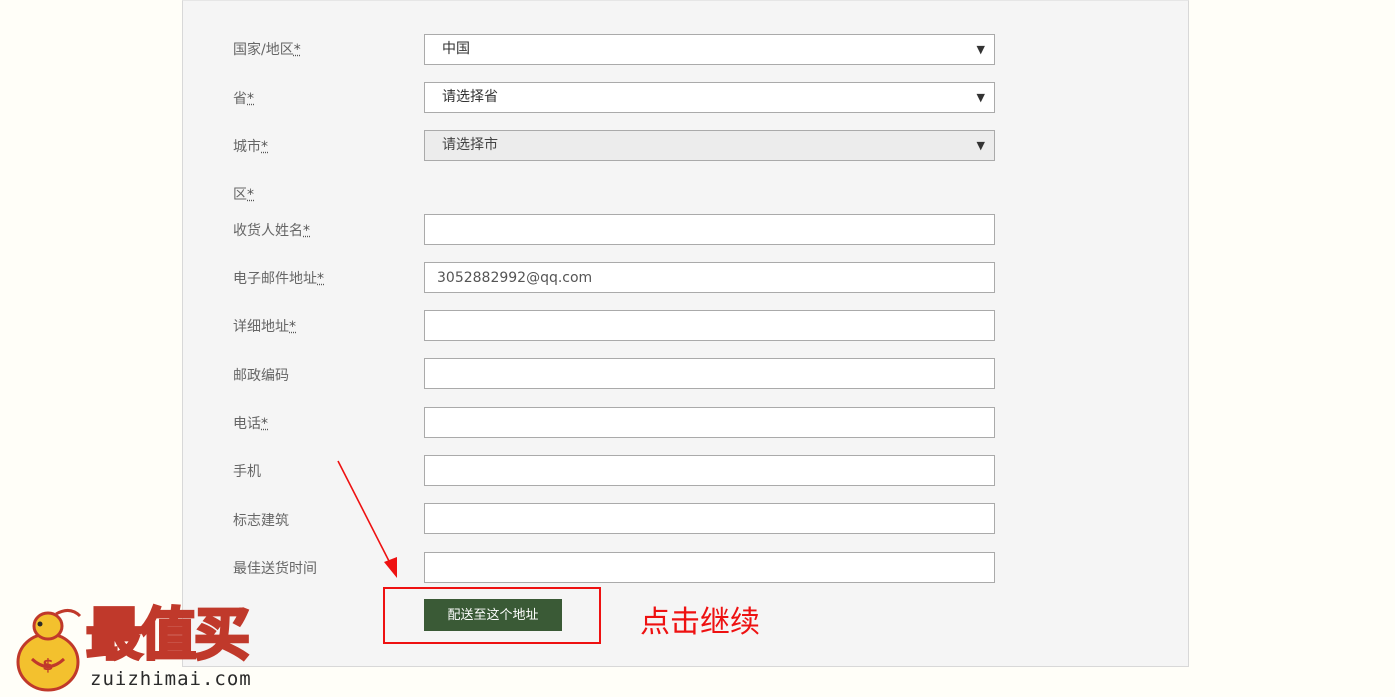  I want to click on watermark-logo: $ 最值买 zuizhimai.com, so click(154, 648).